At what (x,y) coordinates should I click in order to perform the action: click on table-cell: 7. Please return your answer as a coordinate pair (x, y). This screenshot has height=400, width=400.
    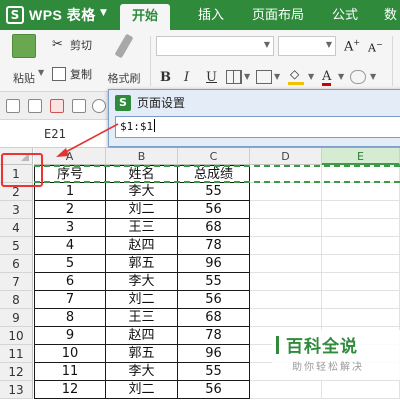
    Looking at the image, I should click on (70, 300).